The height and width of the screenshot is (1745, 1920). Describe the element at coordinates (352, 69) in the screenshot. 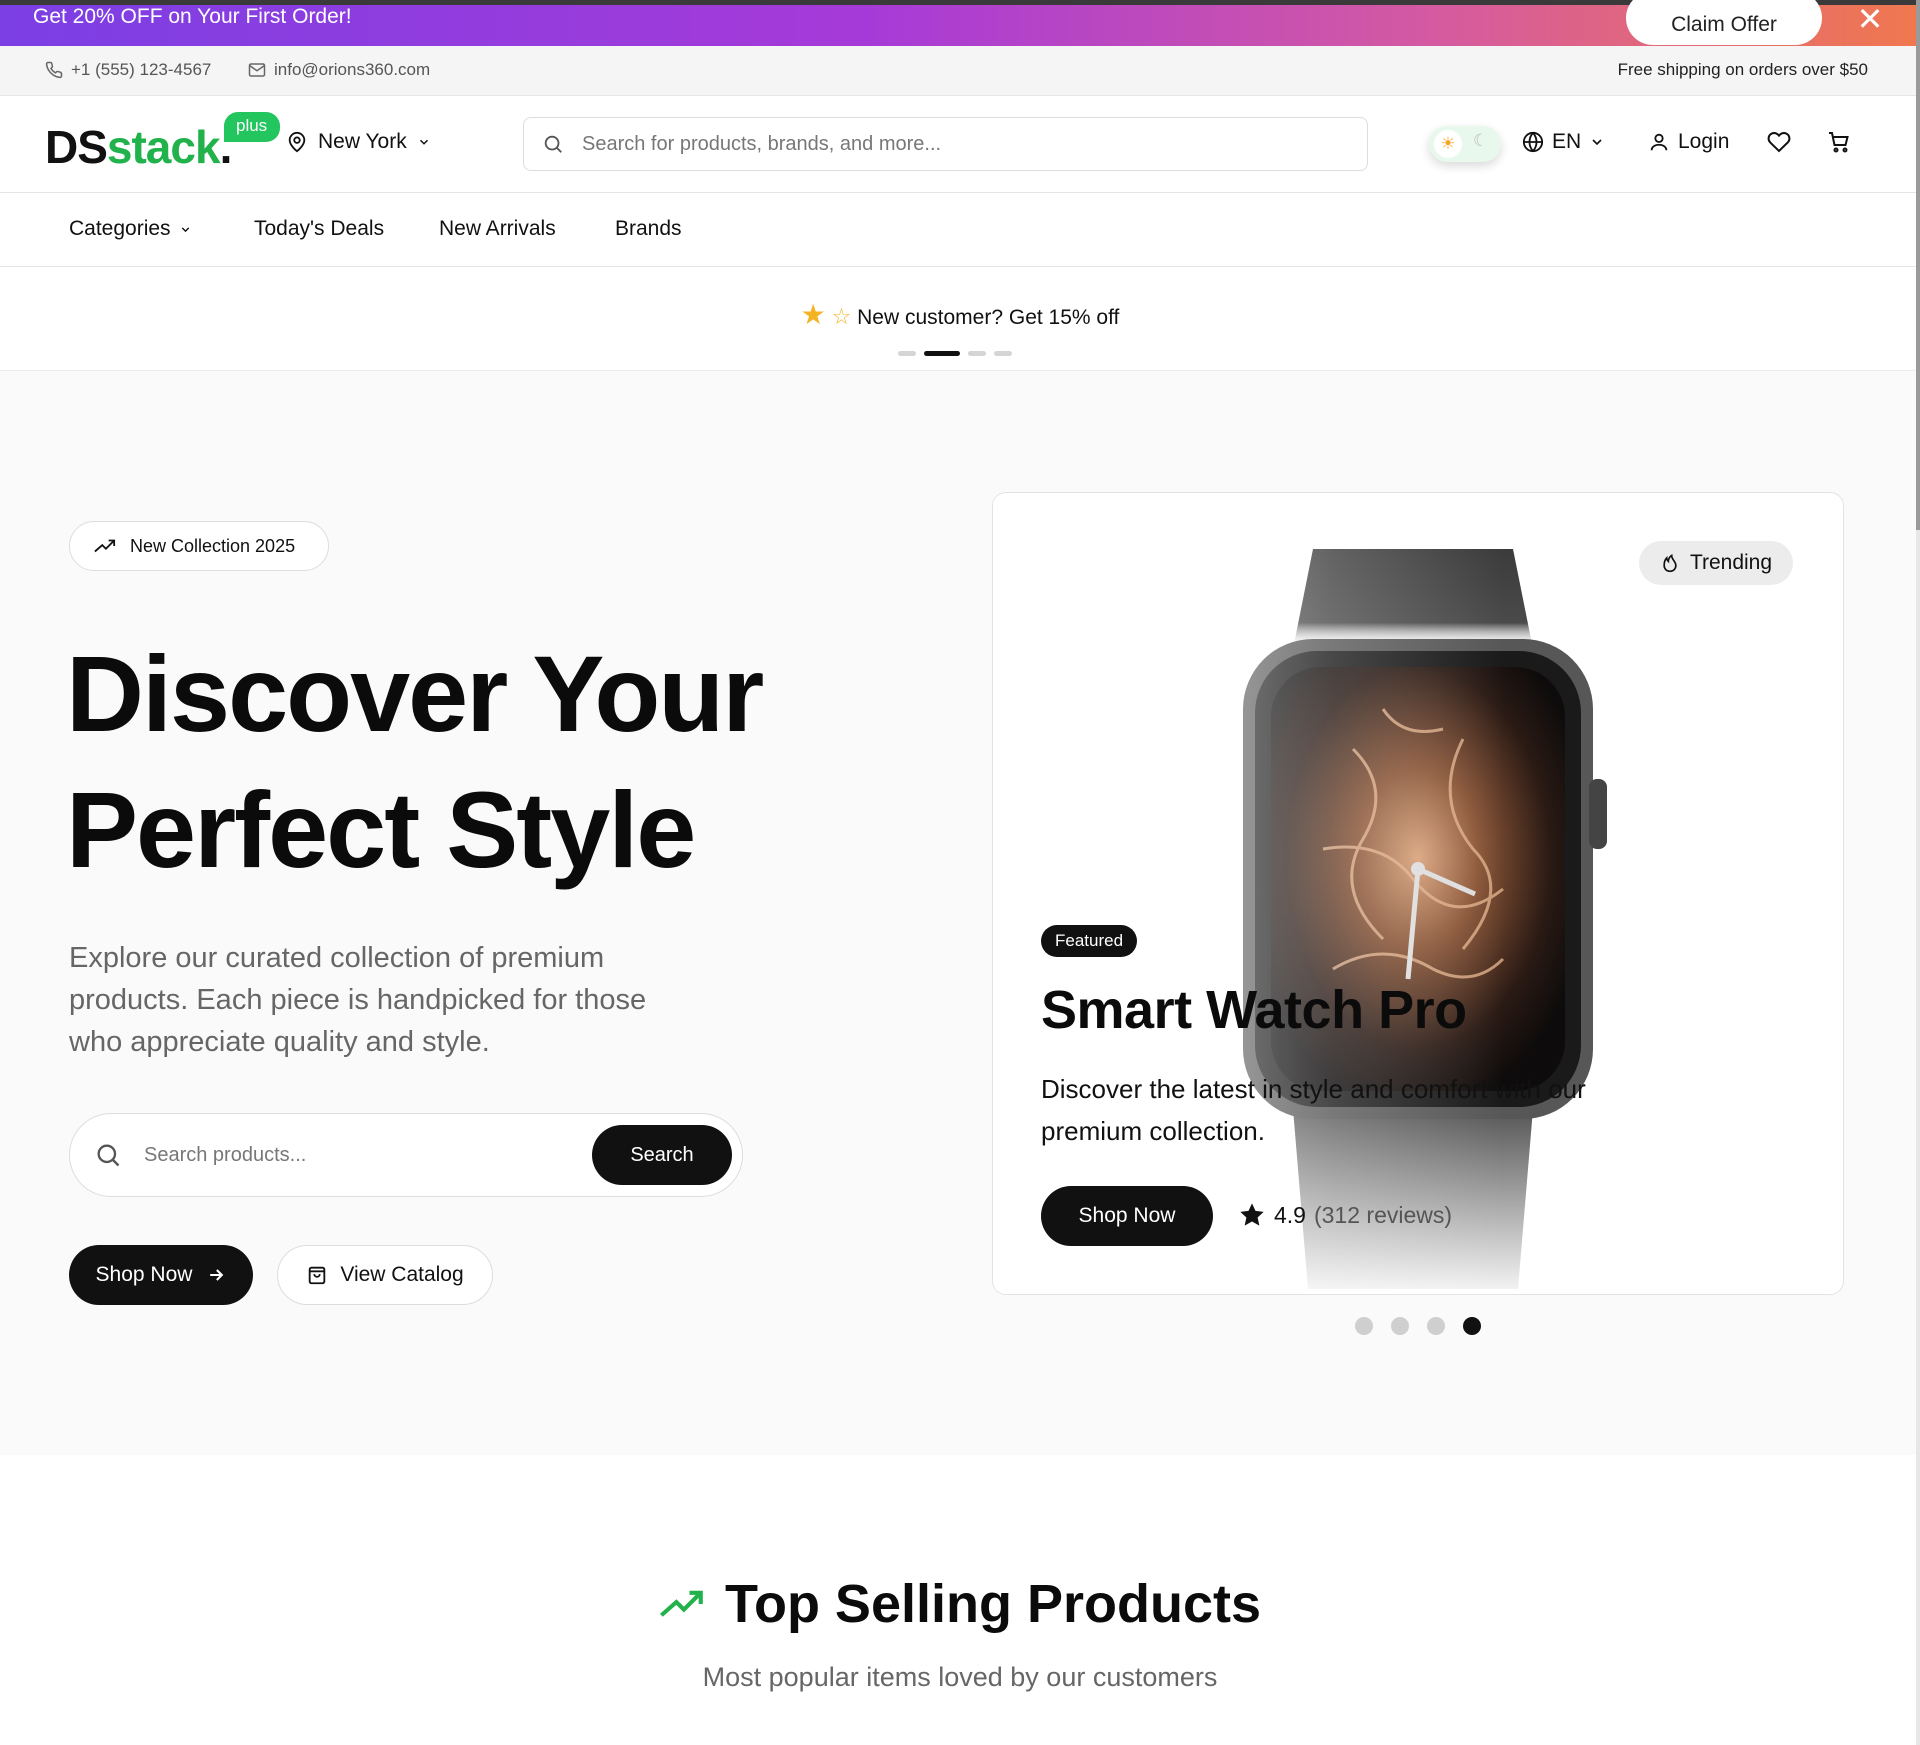

I see `email-address: info@orions360.com` at that location.